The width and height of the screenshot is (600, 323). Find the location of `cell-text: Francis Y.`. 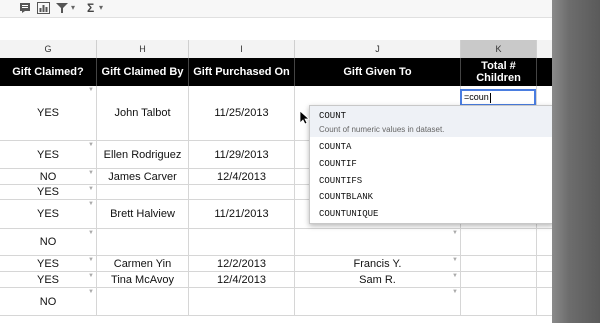

cell-text: Francis Y. is located at coordinates (377, 263).